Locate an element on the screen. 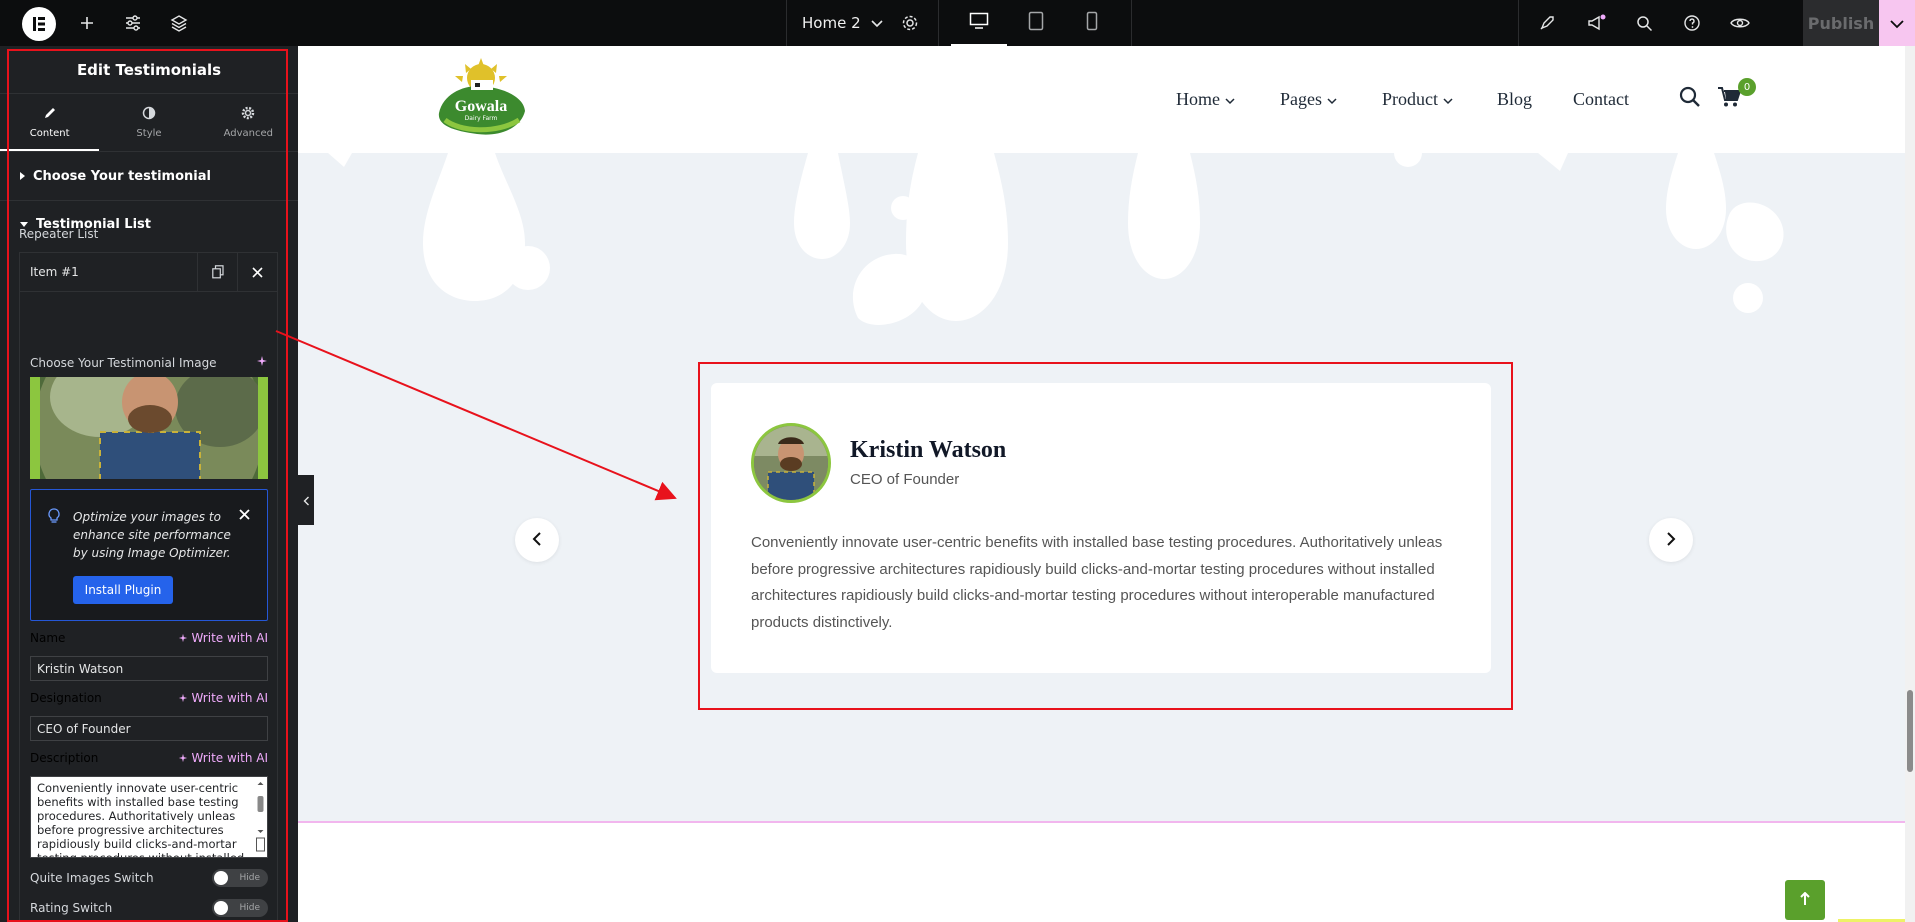 The height and width of the screenshot is (922, 1915). section-choose-testimonial: Choose Your testimonial is located at coordinates (149, 176).